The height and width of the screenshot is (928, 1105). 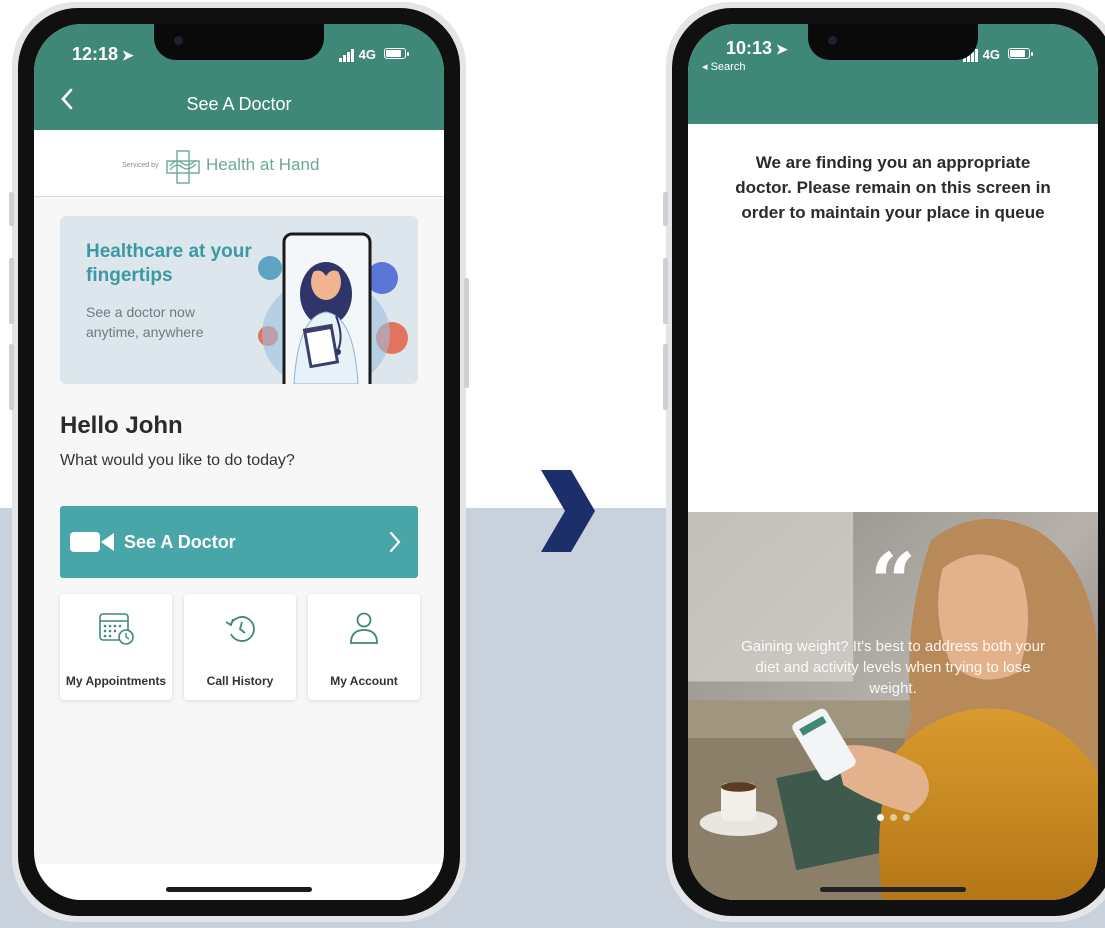 What do you see at coordinates (568, 511) in the screenshot?
I see `next-arrow-icon` at bounding box center [568, 511].